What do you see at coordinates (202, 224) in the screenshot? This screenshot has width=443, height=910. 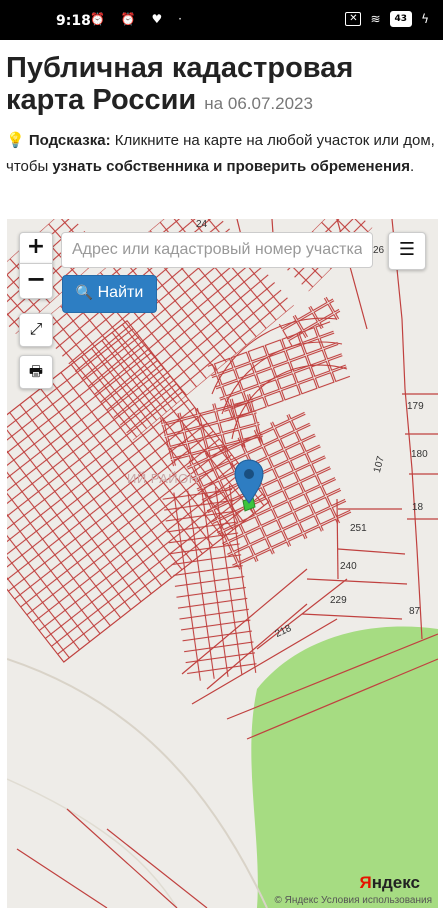 I see `parcel-number: 24` at bounding box center [202, 224].